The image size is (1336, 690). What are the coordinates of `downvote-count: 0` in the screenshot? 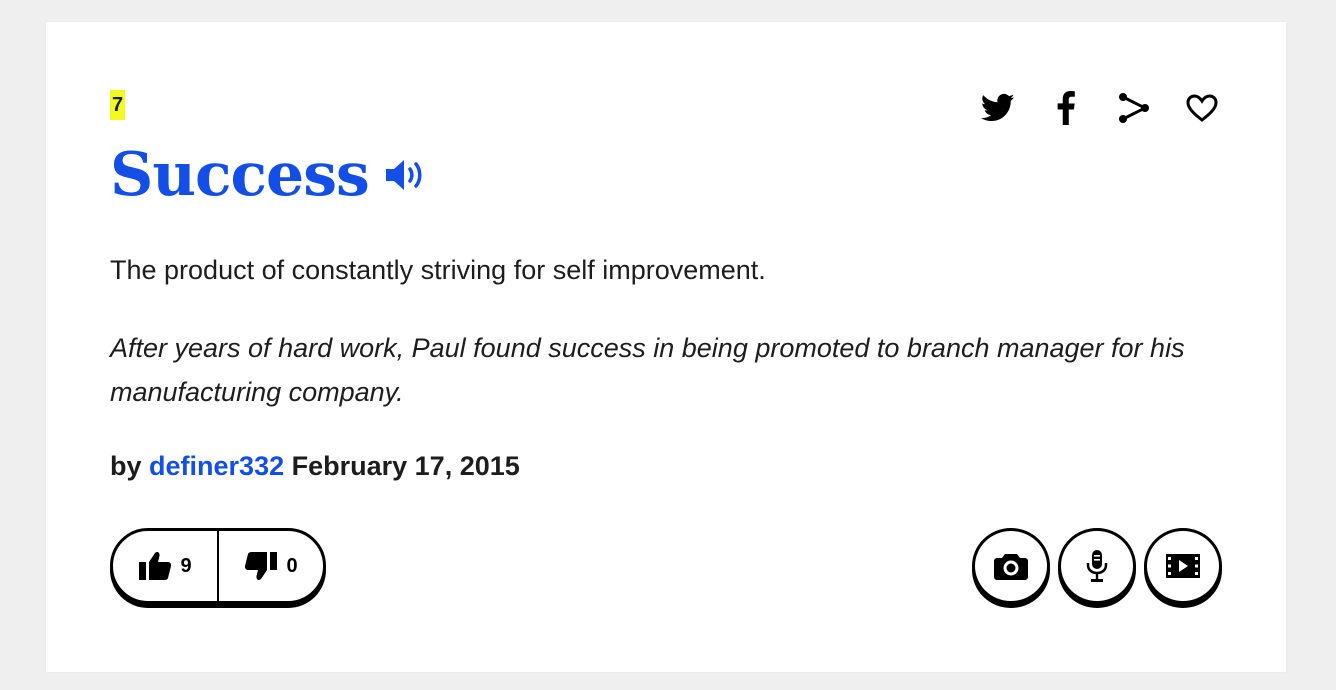 It's located at (292, 565).